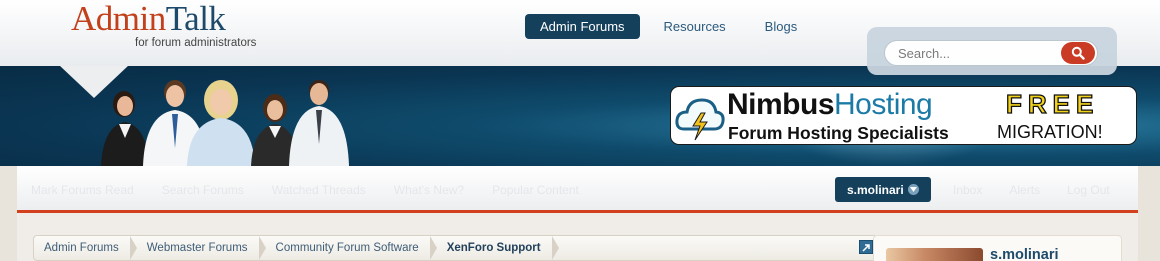 This screenshot has height=261, width=1160. What do you see at coordinates (913, 189) in the screenshot?
I see `chevron-down-icon` at bounding box center [913, 189].